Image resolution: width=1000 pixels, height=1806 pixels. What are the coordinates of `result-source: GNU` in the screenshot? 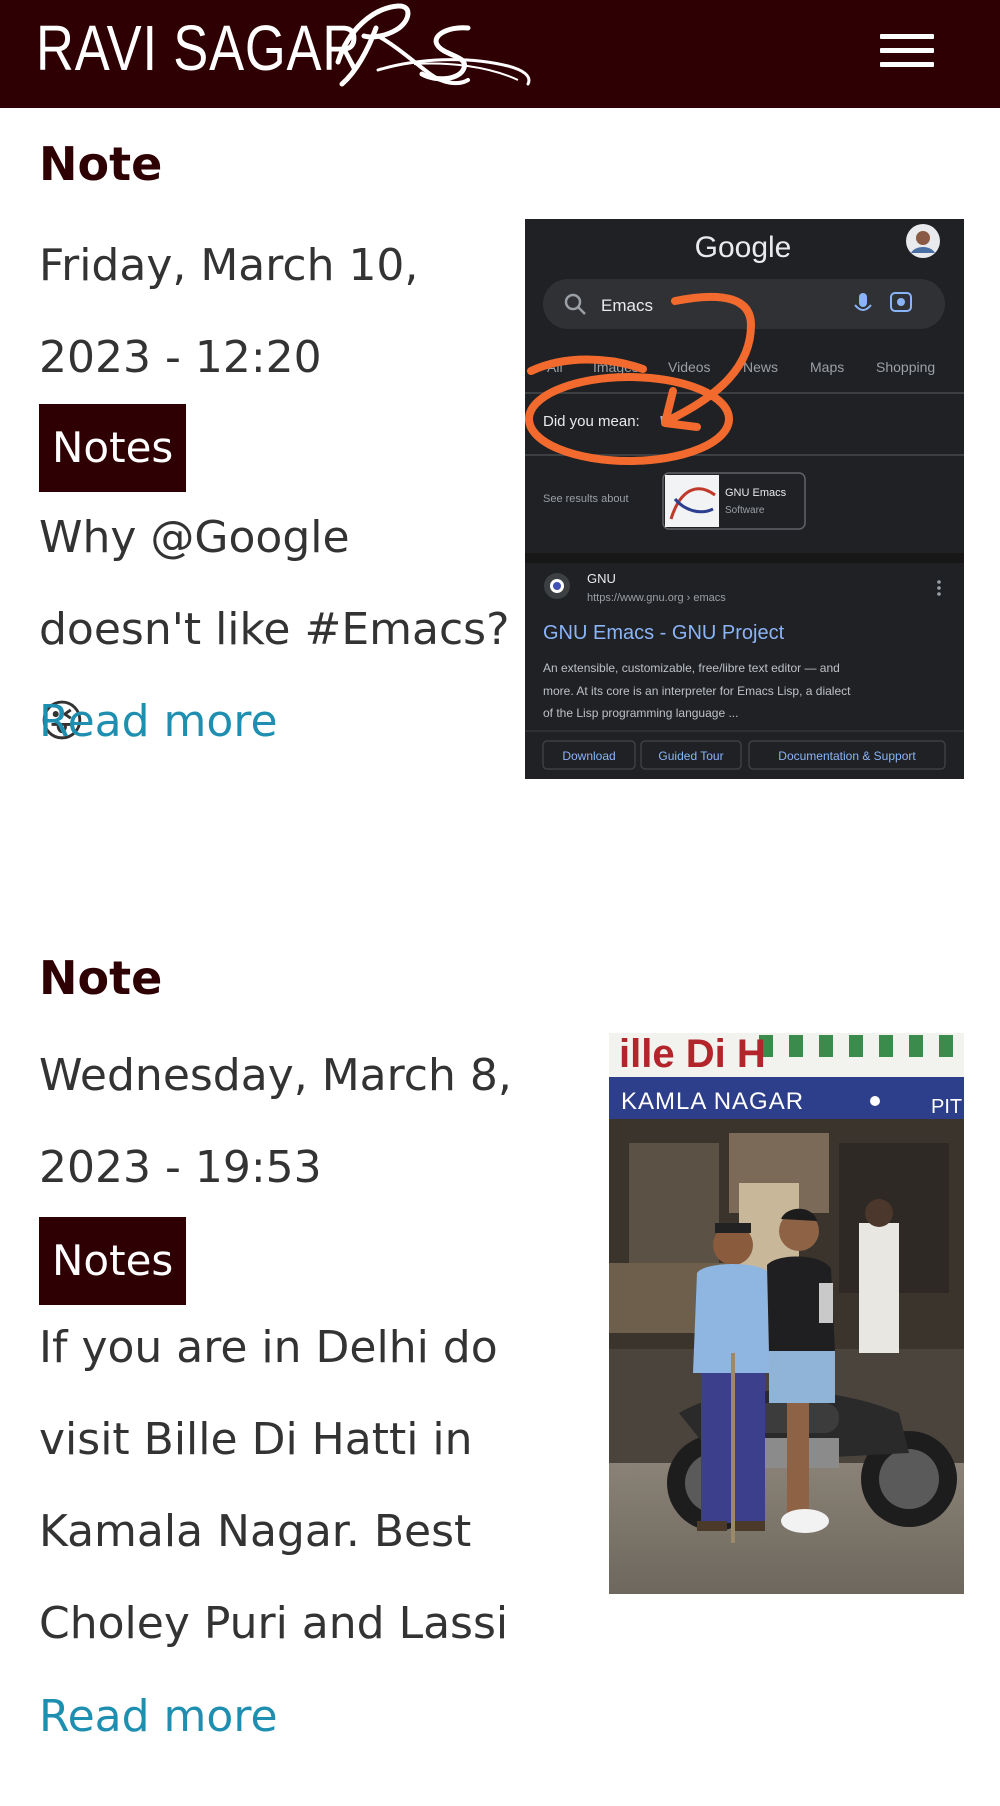 It's located at (601, 578).